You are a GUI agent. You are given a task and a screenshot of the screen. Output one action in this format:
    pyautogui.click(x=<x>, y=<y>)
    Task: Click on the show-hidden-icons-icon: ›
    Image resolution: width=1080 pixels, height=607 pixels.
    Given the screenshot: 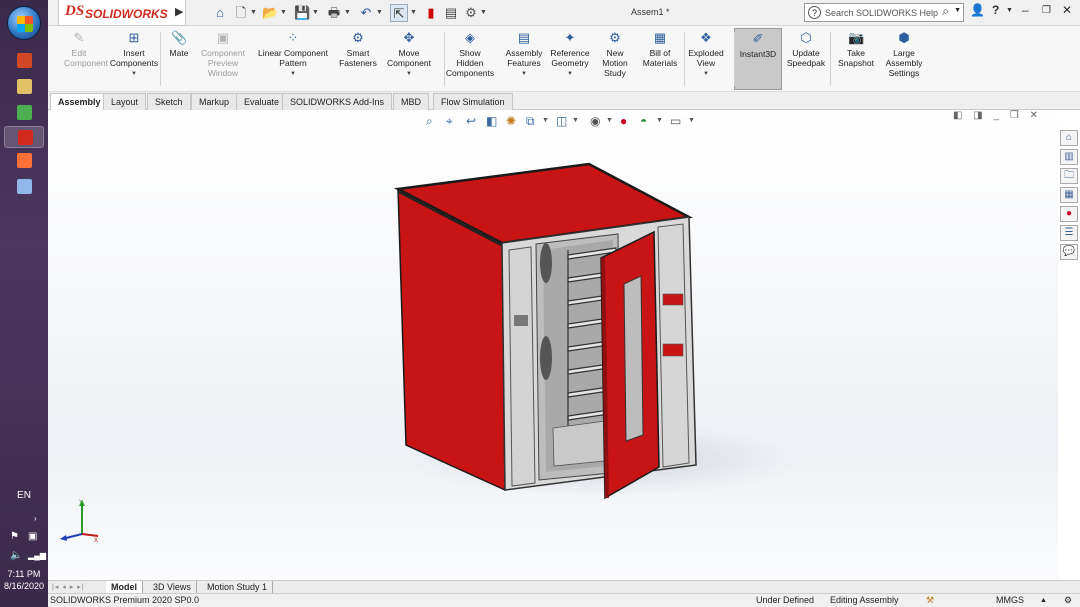 What is the action you would take?
    pyautogui.click(x=35, y=518)
    